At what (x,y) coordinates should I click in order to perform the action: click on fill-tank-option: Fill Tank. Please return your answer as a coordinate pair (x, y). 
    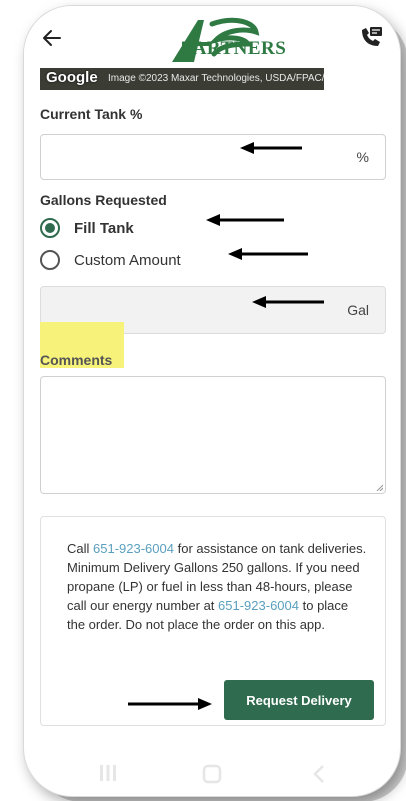
    Looking at the image, I should click on (87, 228).